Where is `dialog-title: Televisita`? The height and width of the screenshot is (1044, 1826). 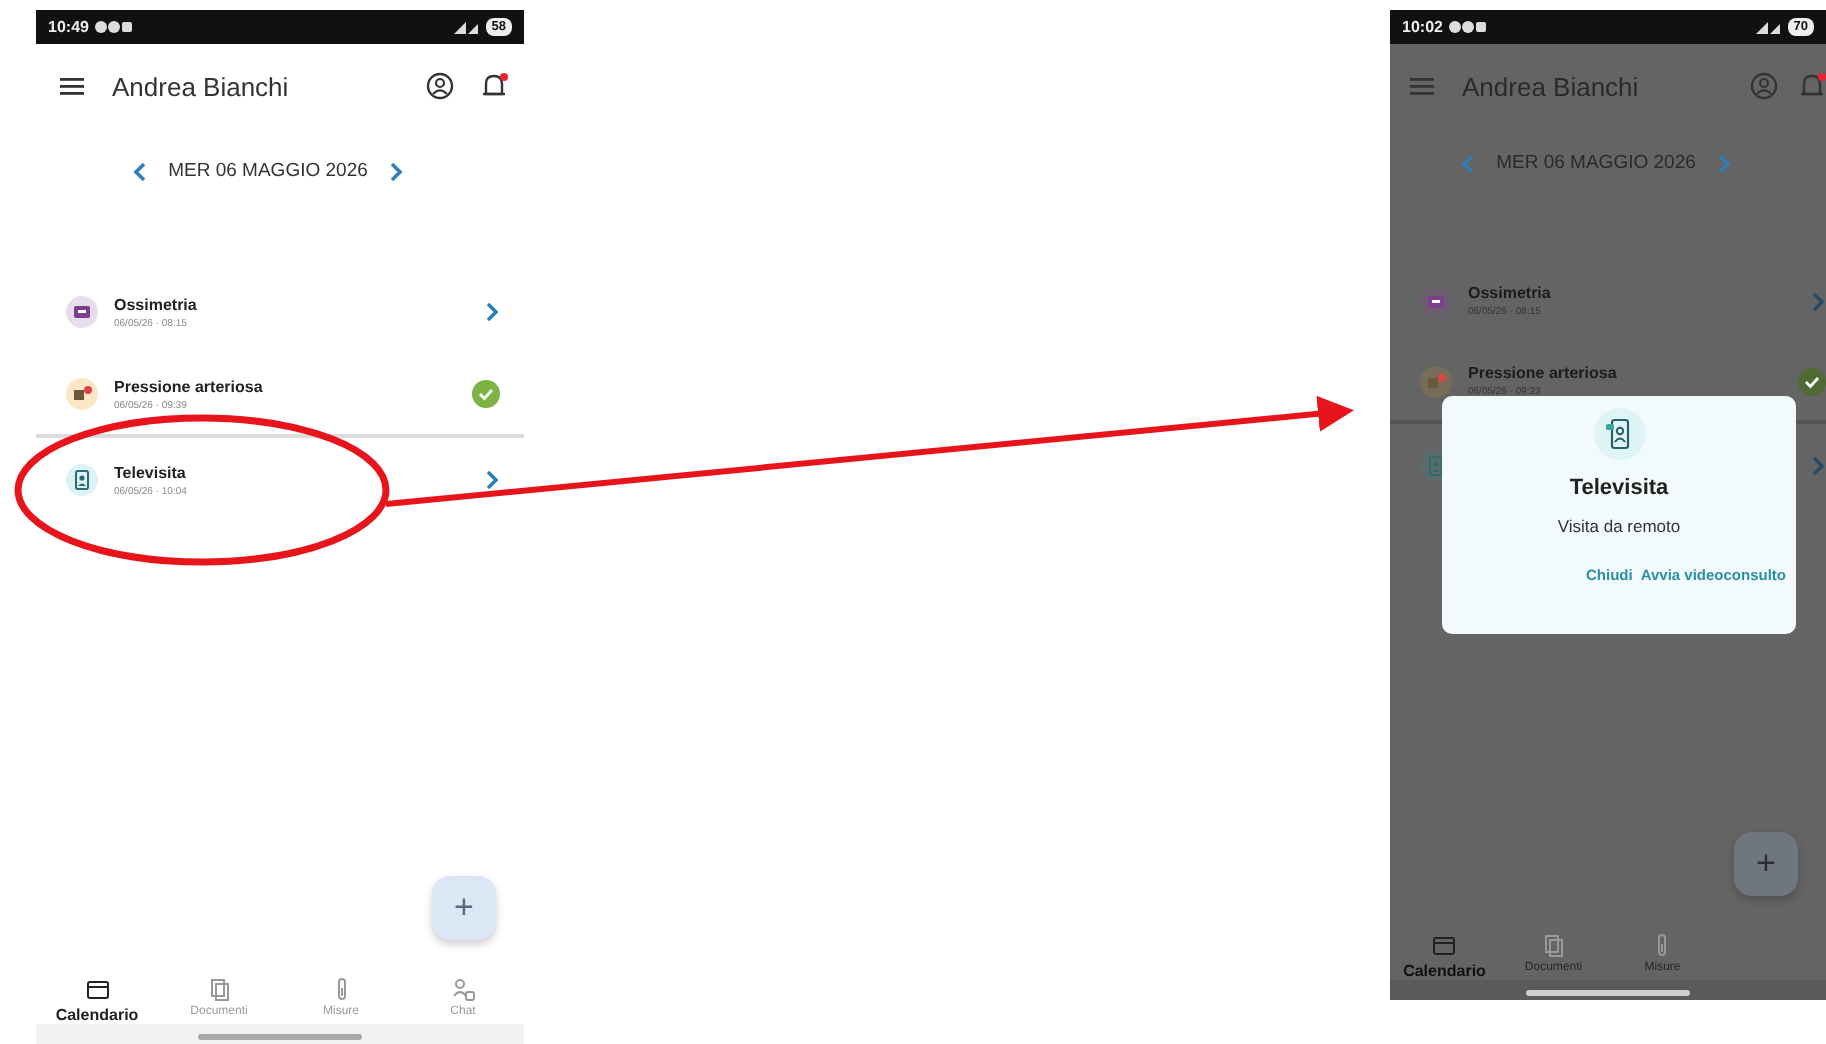 dialog-title: Televisita is located at coordinates (1619, 488).